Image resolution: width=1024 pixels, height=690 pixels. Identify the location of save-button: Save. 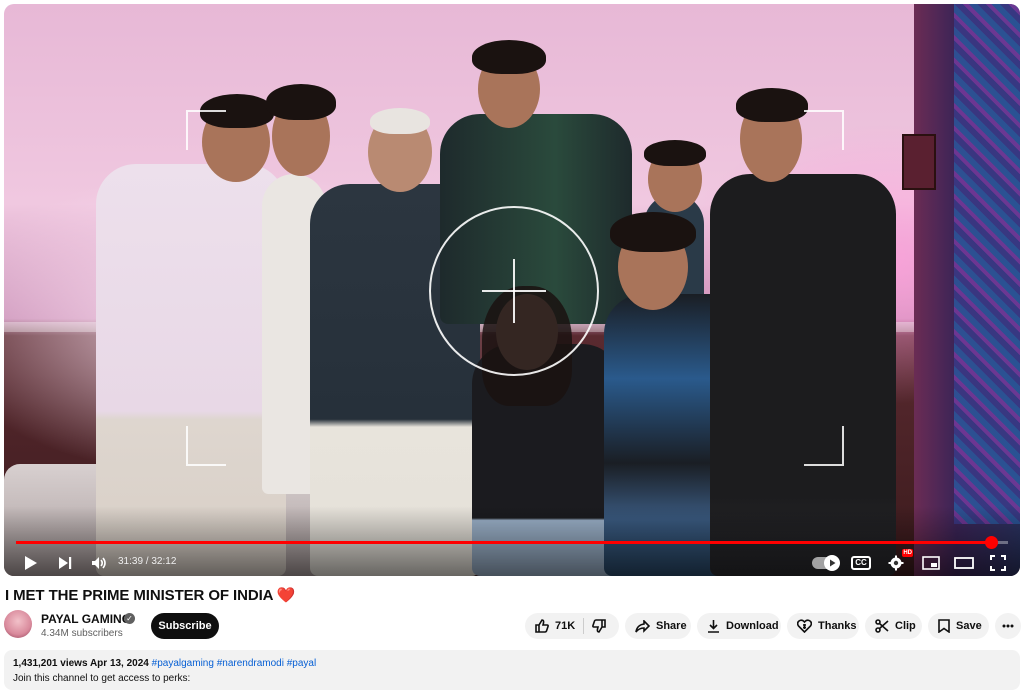
(958, 626).